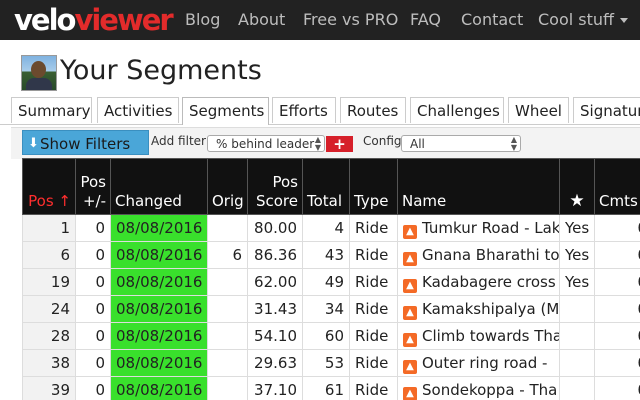 This screenshot has width=640, height=400. Describe the element at coordinates (326, 388) in the screenshot. I see `cell-total: 61` at that location.